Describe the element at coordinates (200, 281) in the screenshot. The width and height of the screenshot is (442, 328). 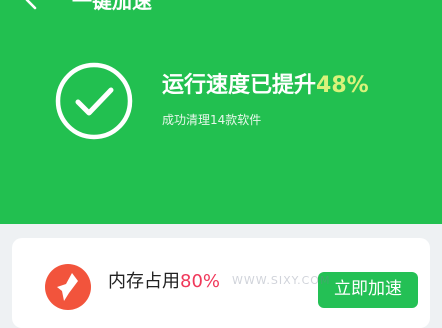
I see `memory-percent: 80%` at that location.